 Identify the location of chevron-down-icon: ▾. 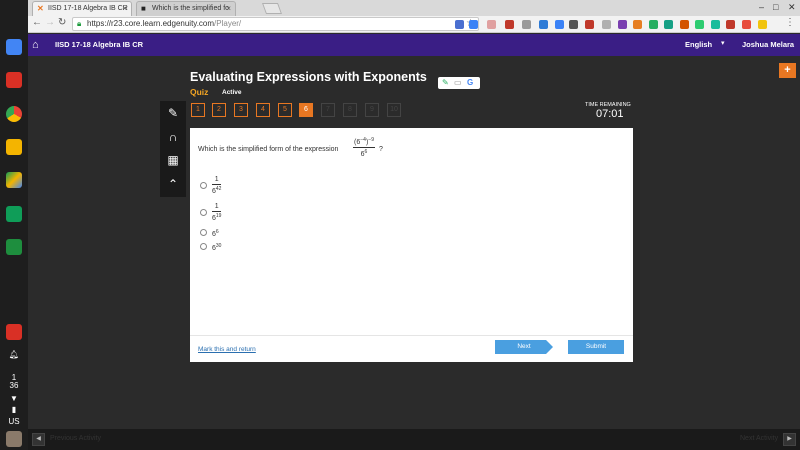
(723, 43).